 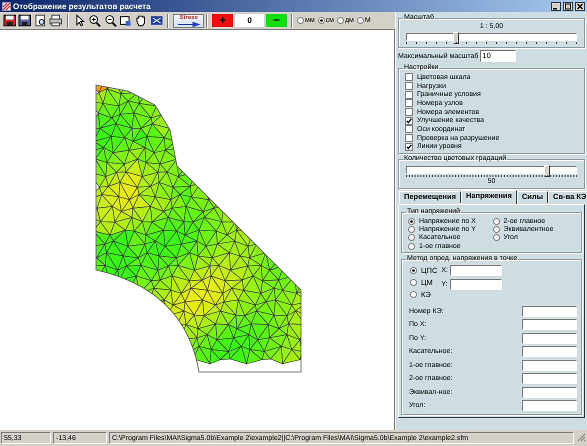 I want to click on resize-grip-icon, so click(x=581, y=437).